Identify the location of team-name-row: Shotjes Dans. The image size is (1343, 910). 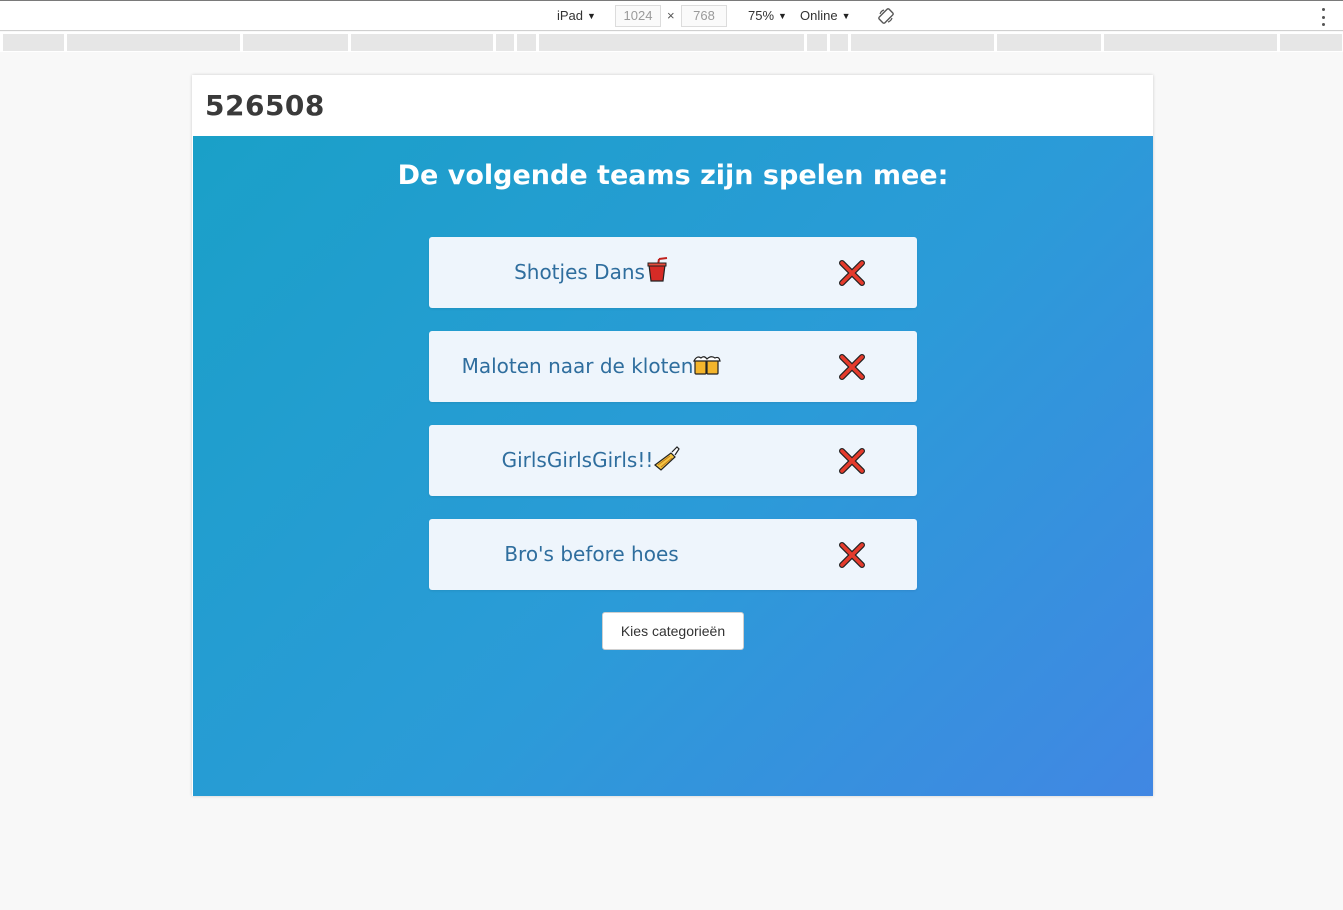
(591, 272).